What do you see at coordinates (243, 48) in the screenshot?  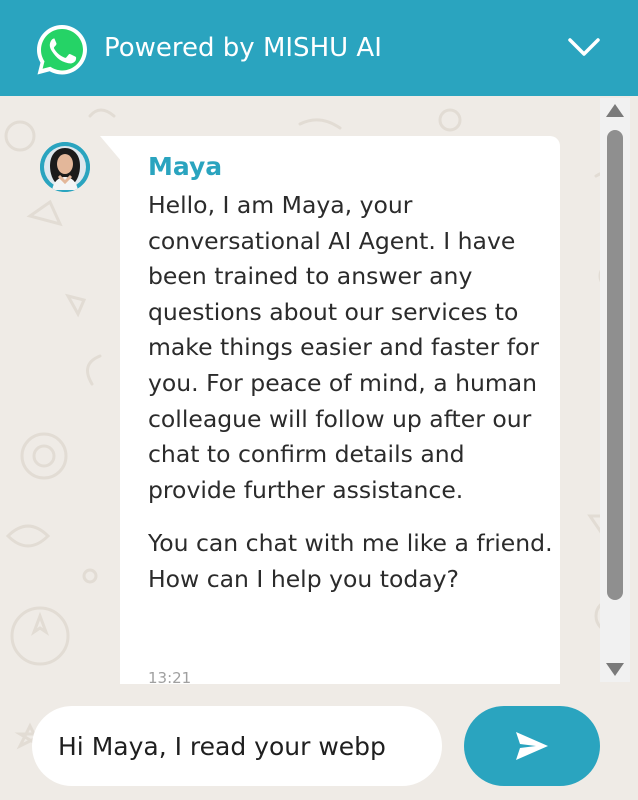 I see `header-title: Powered by MISHU AI` at bounding box center [243, 48].